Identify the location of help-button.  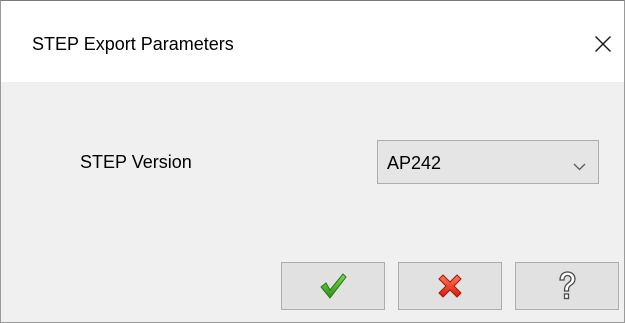
(567, 286).